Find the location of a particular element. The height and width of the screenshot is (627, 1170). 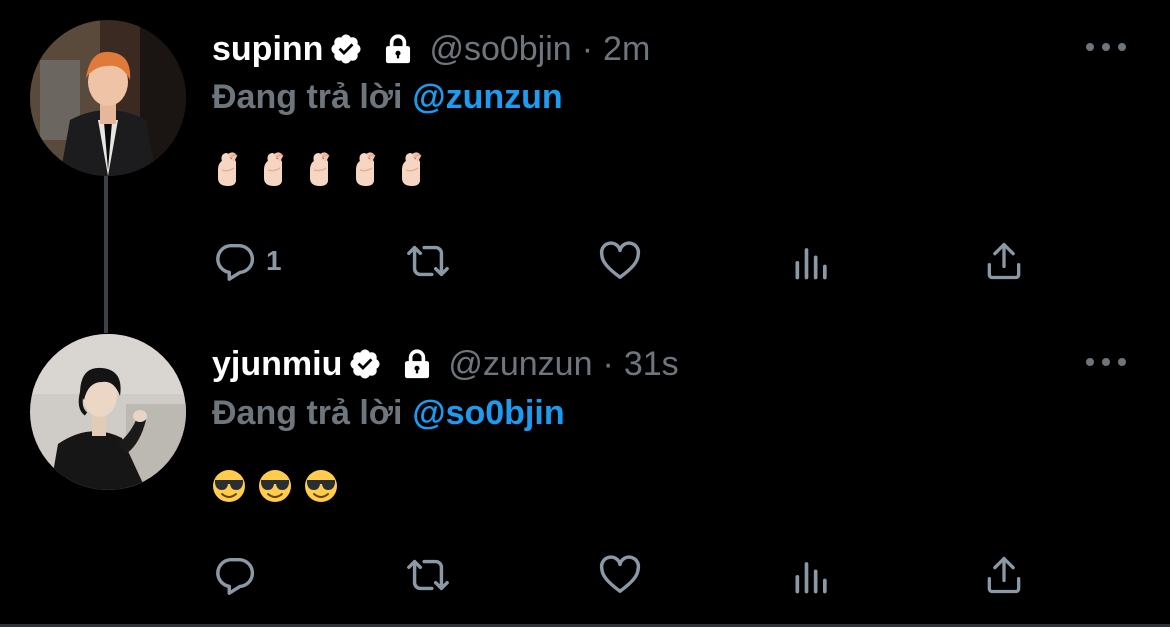

display-name: yjunmiu is located at coordinates (277, 364).